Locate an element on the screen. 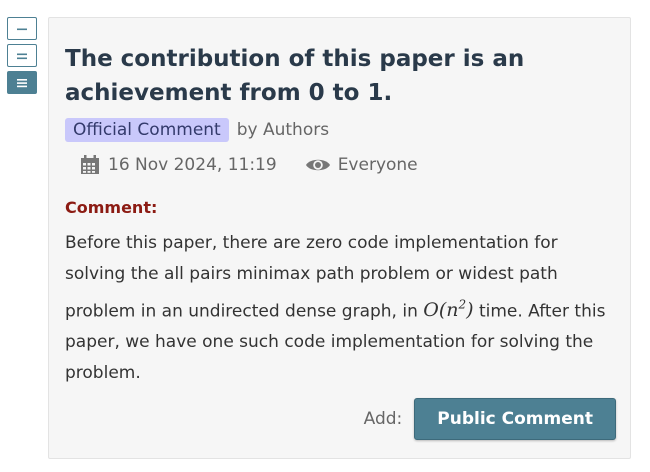  note-visibility: Everyone is located at coordinates (377, 165).